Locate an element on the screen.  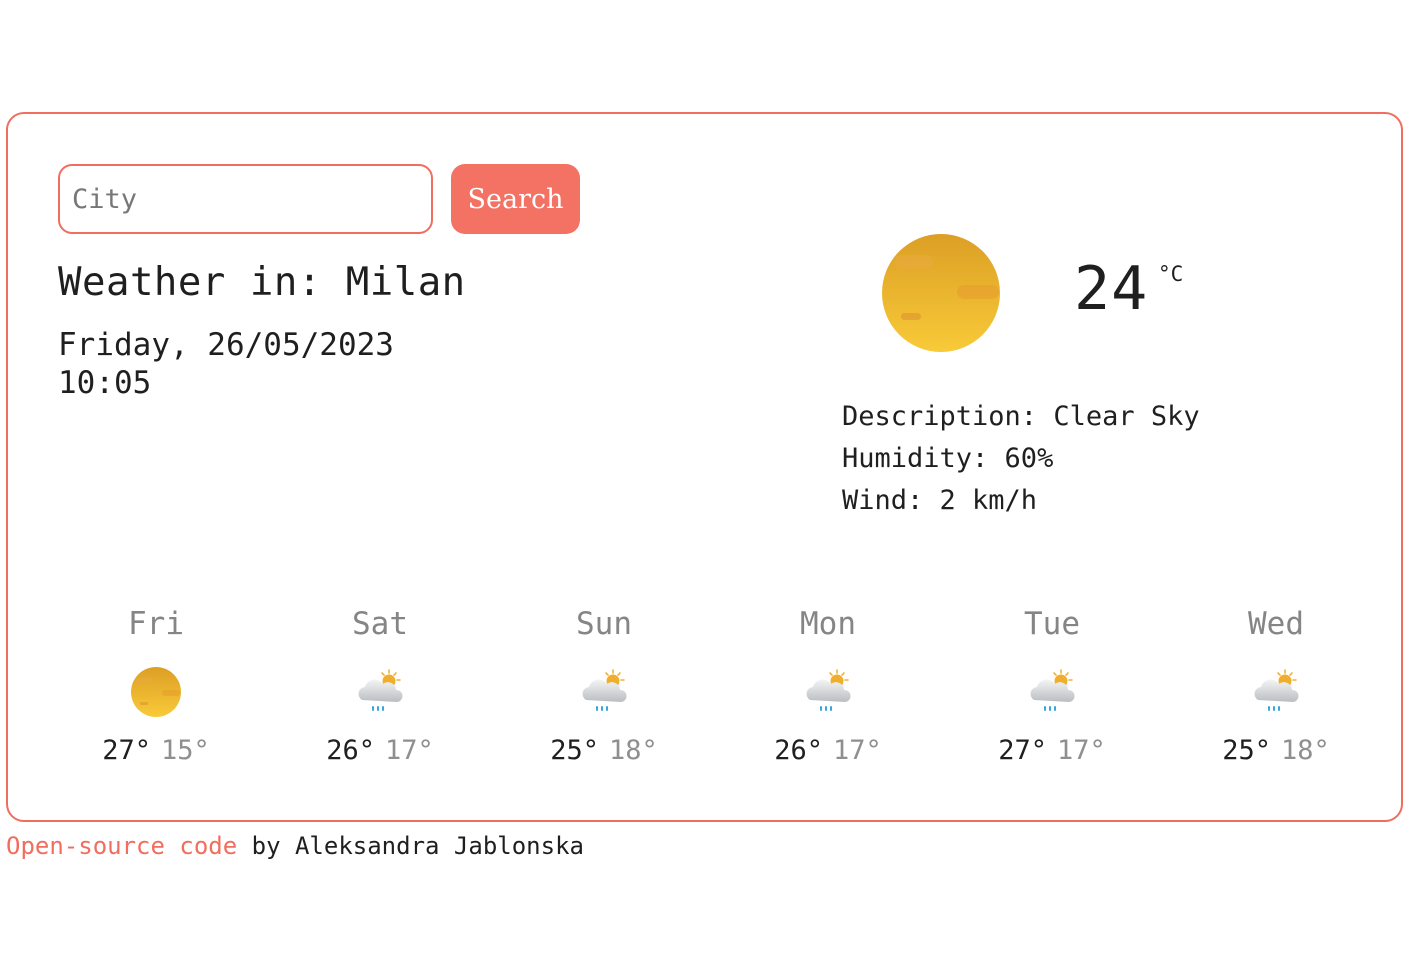
forecast-min-temp: 15° is located at coordinates (185, 750).